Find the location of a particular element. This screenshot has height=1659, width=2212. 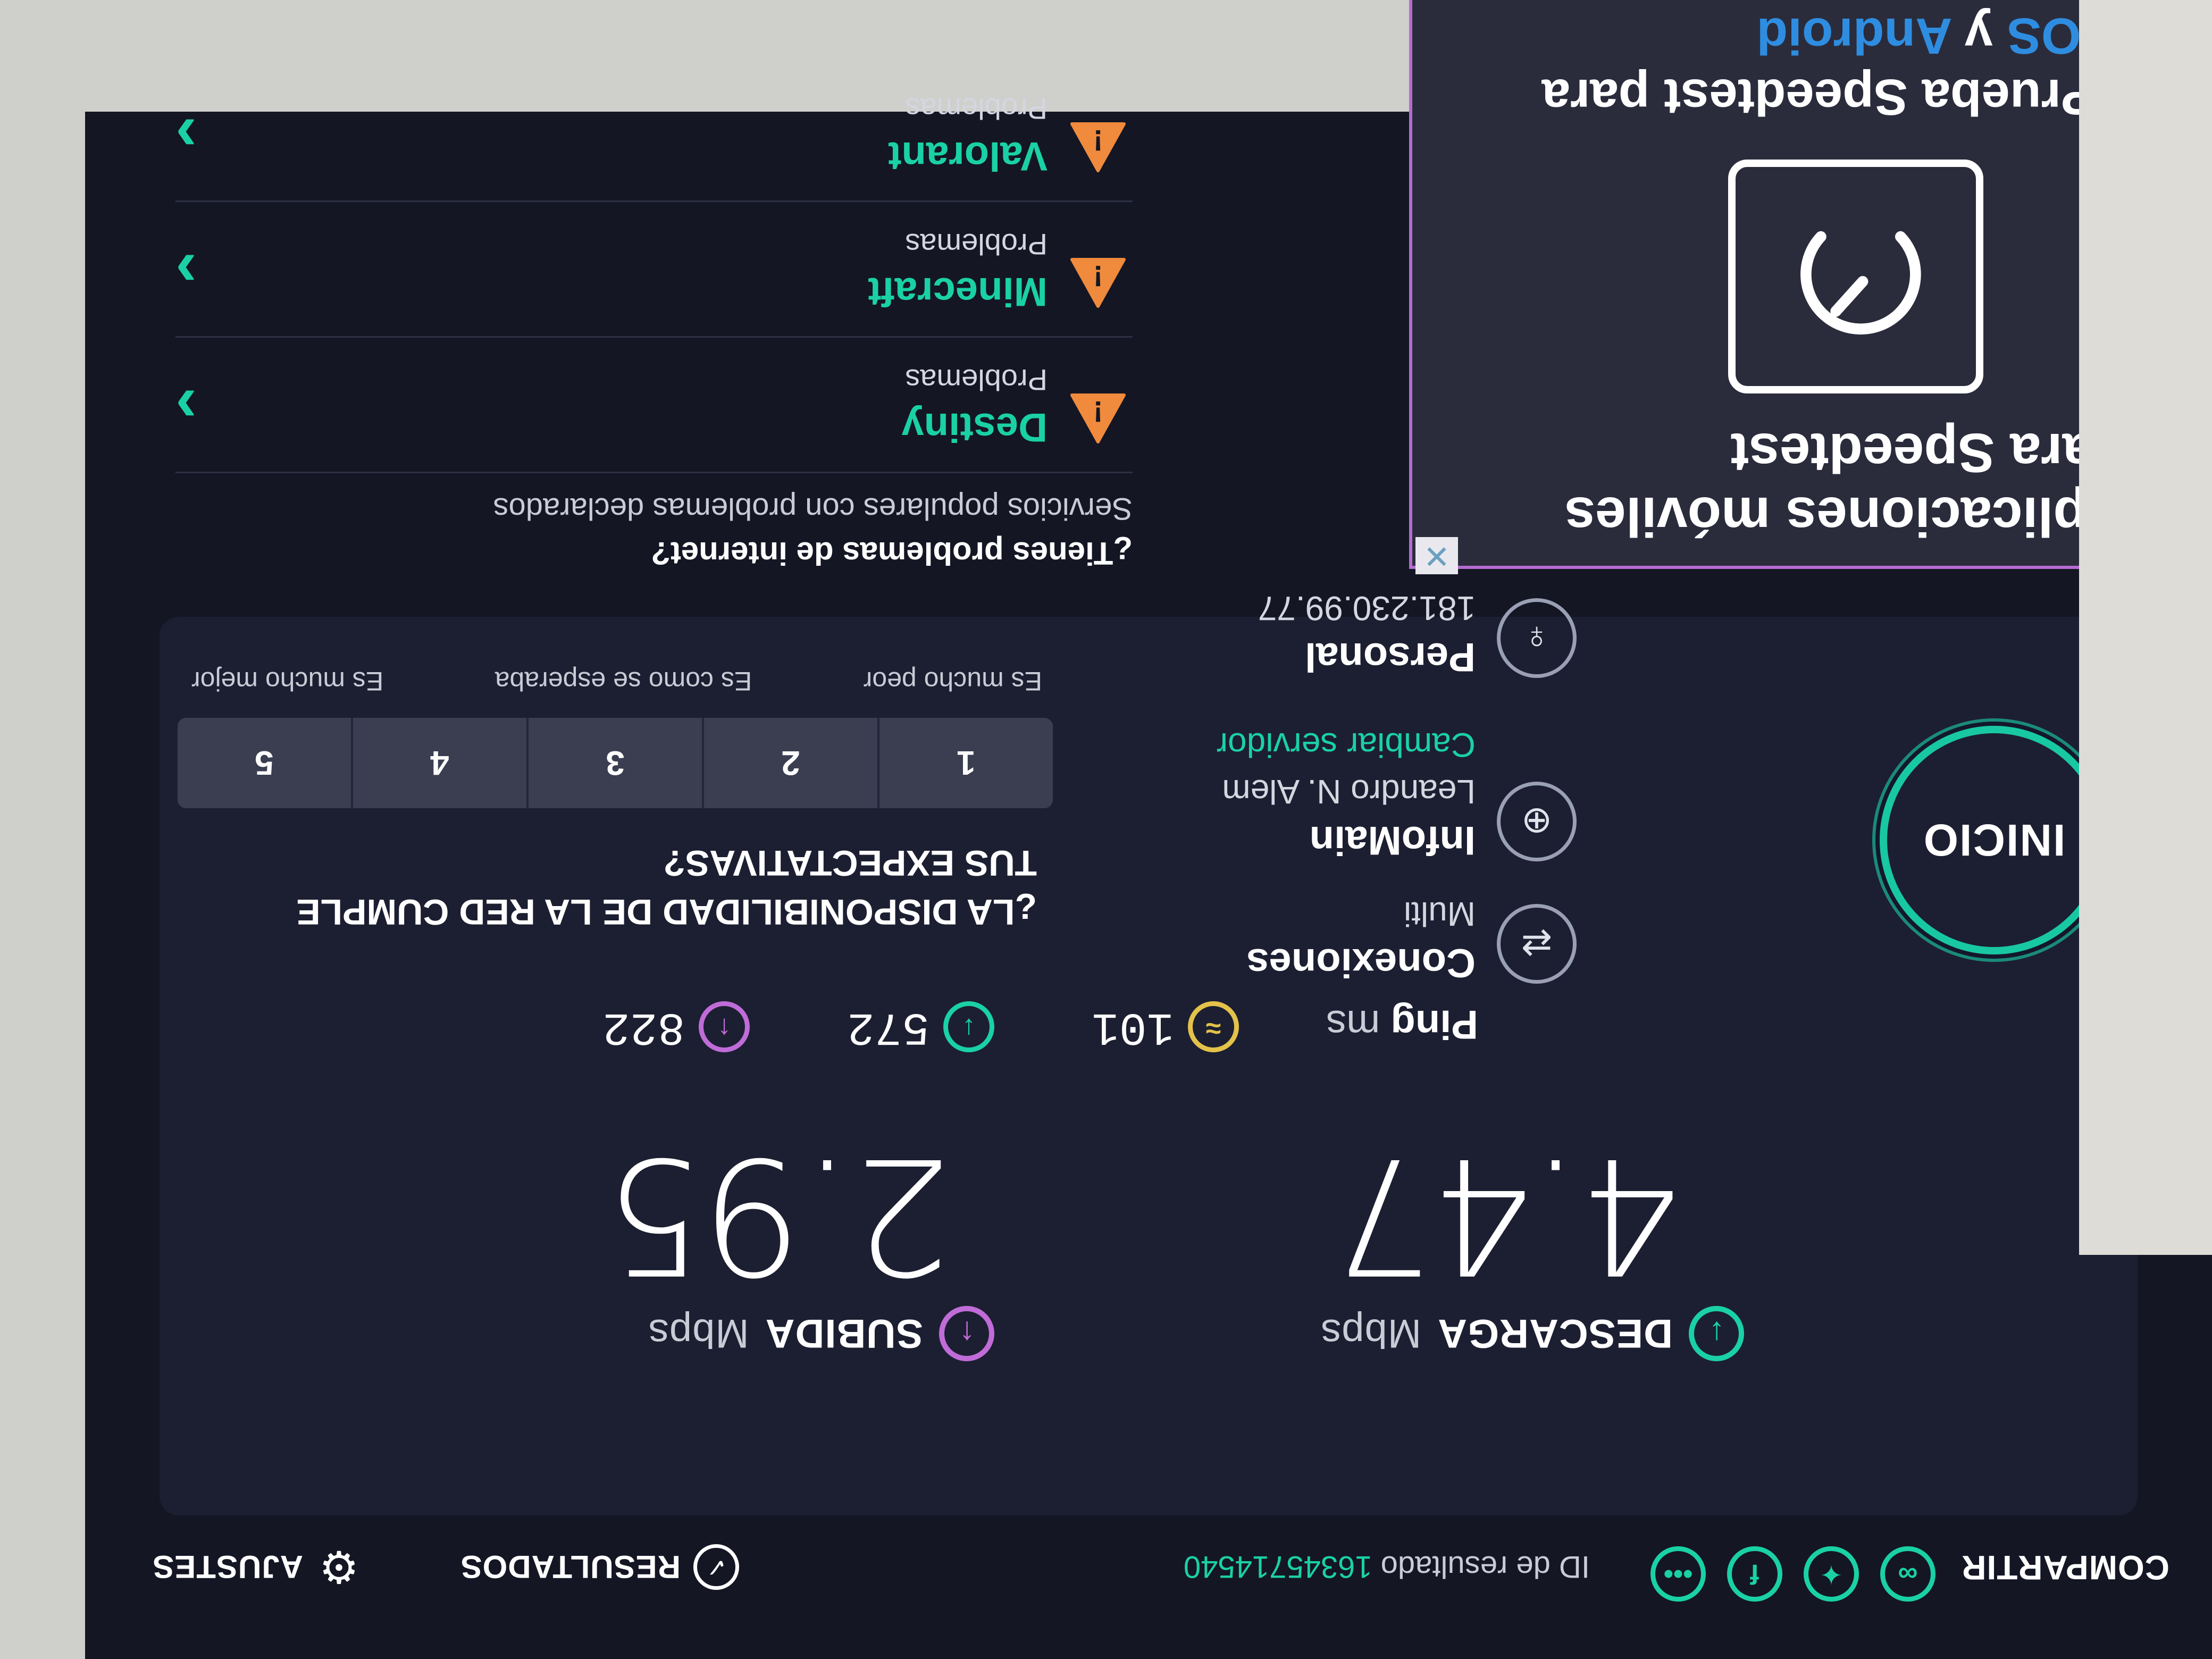

upload-header: ↑ SUBIDA Mbps is located at coordinates (821, 1333).